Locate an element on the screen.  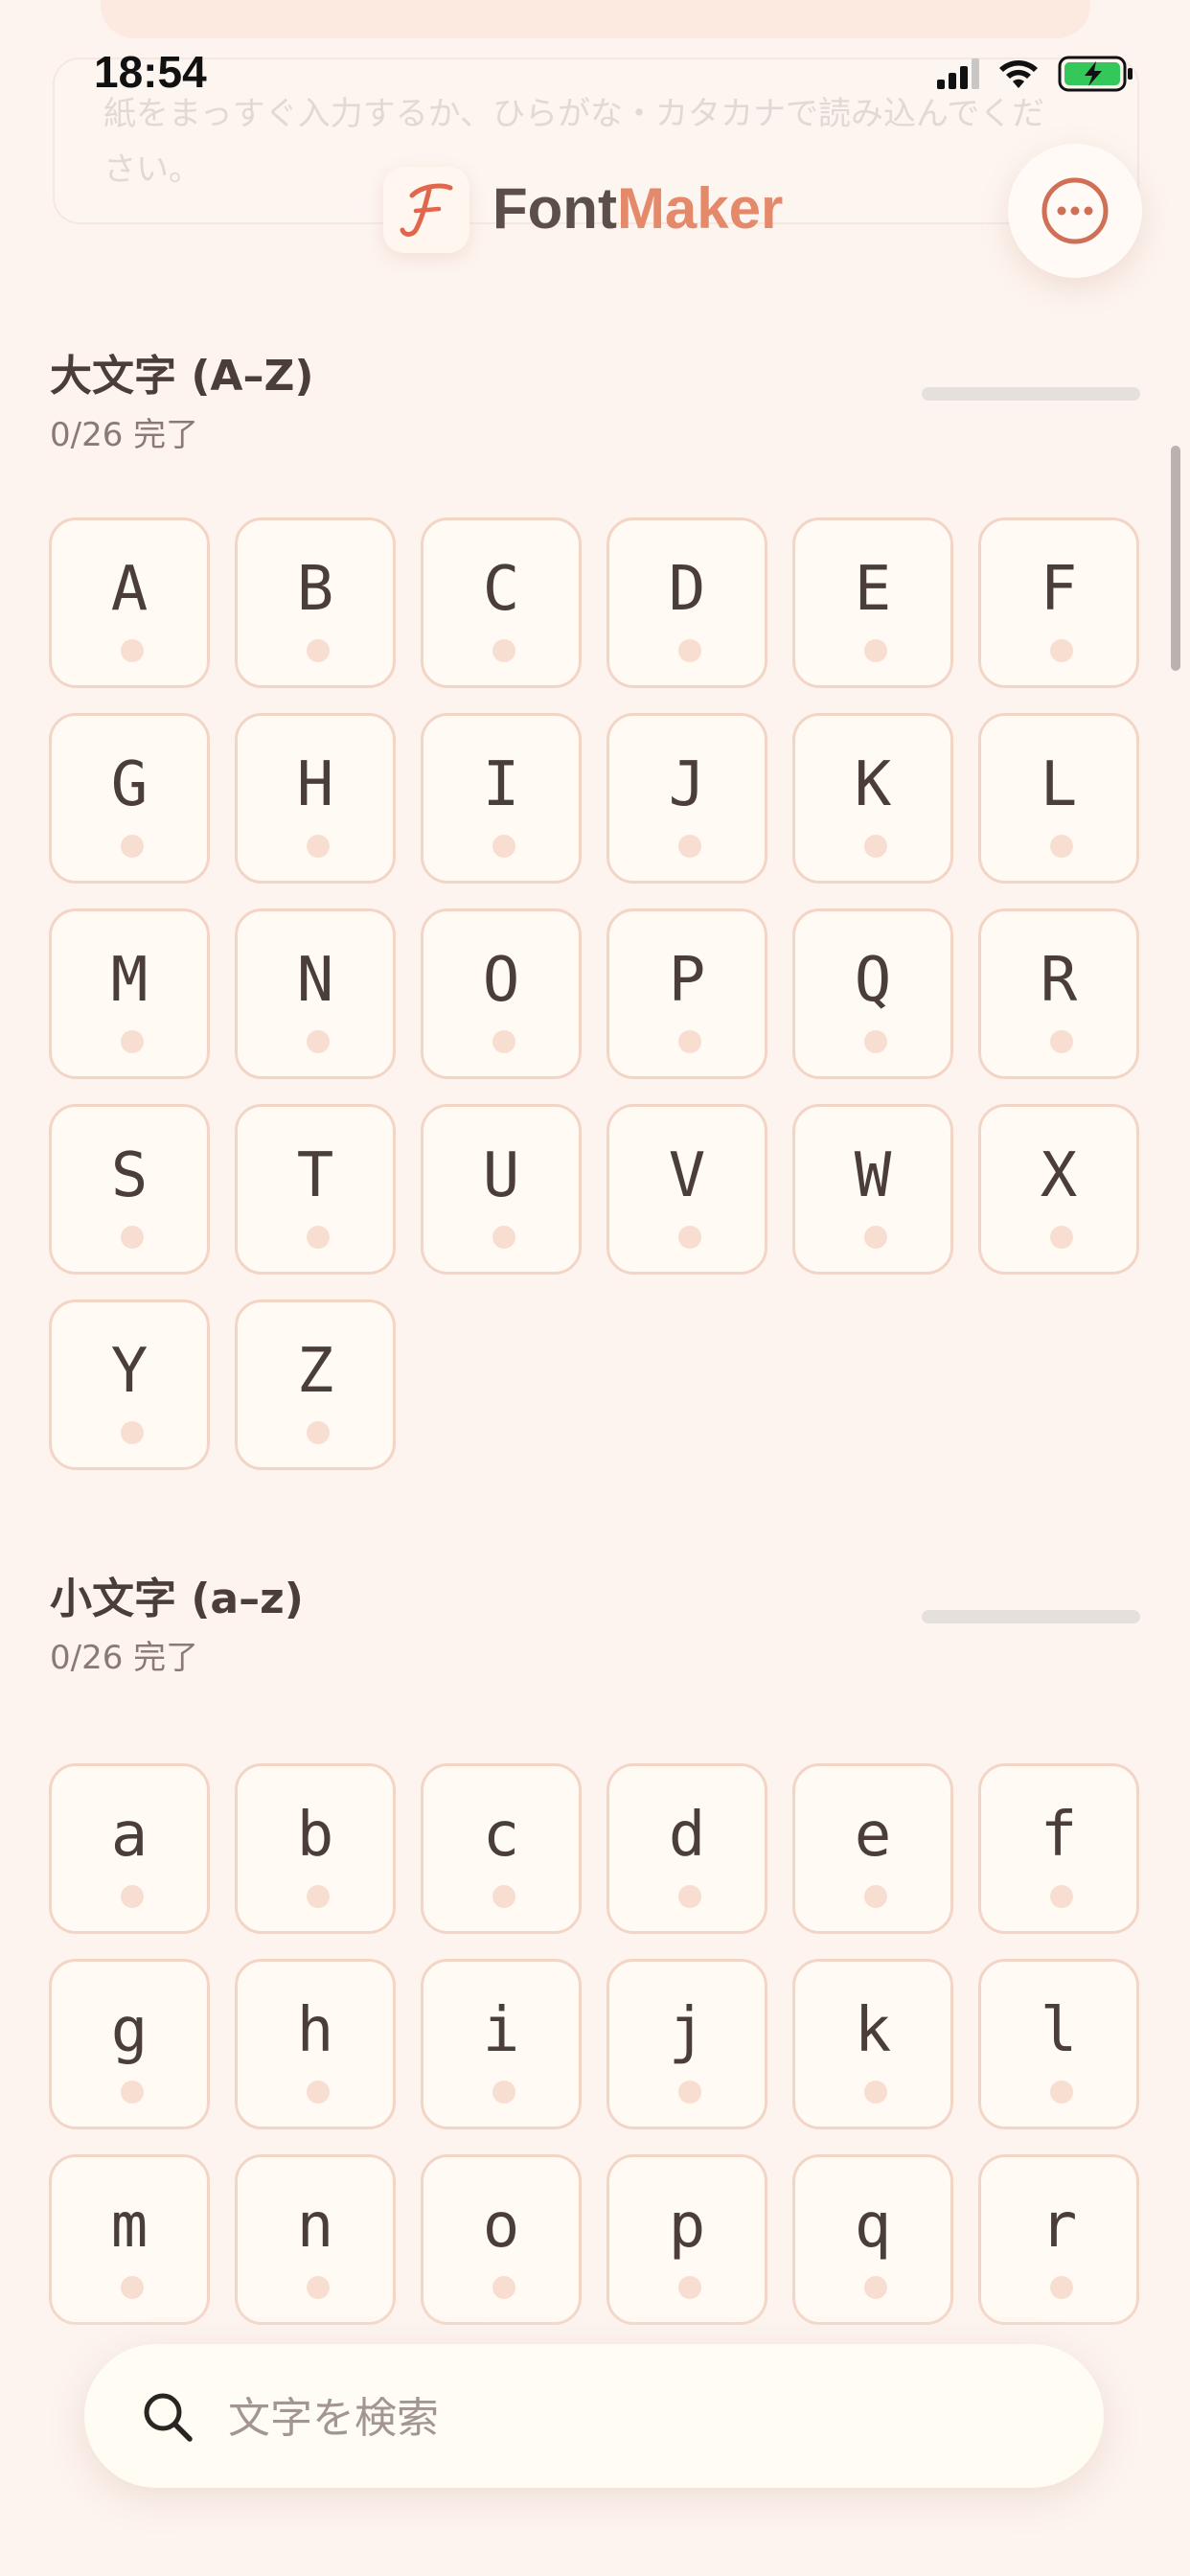
more-options-button is located at coordinates (1075, 211).